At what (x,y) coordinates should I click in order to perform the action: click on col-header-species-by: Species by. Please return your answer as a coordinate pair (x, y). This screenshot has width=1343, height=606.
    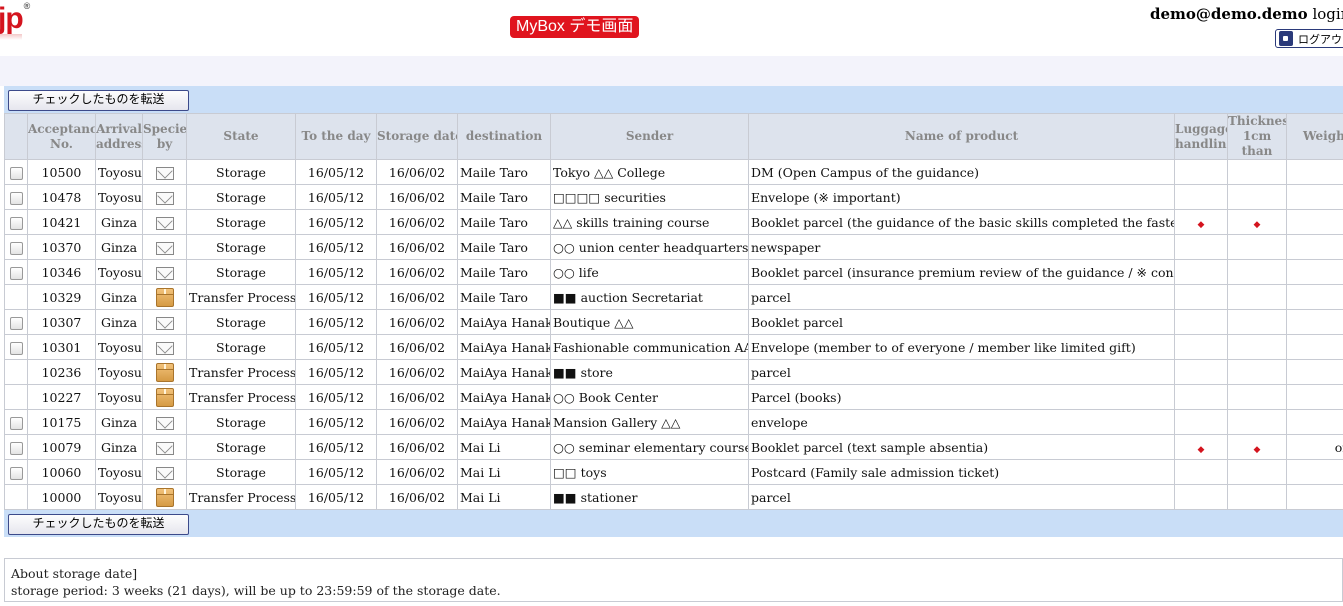
    Looking at the image, I should click on (164, 136).